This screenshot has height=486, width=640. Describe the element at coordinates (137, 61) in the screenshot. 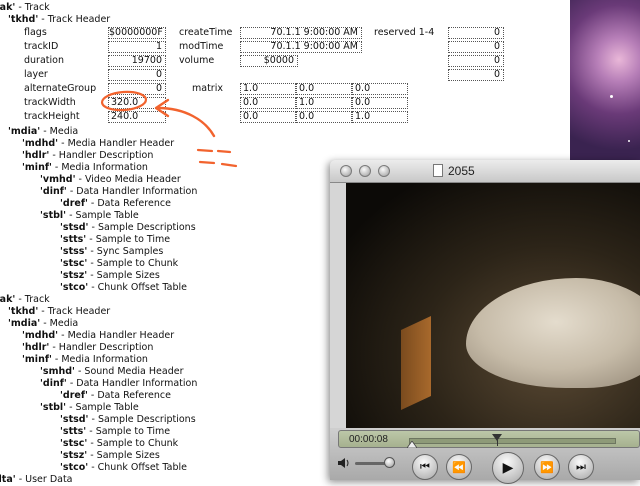

I see `duration-field: 19700` at that location.